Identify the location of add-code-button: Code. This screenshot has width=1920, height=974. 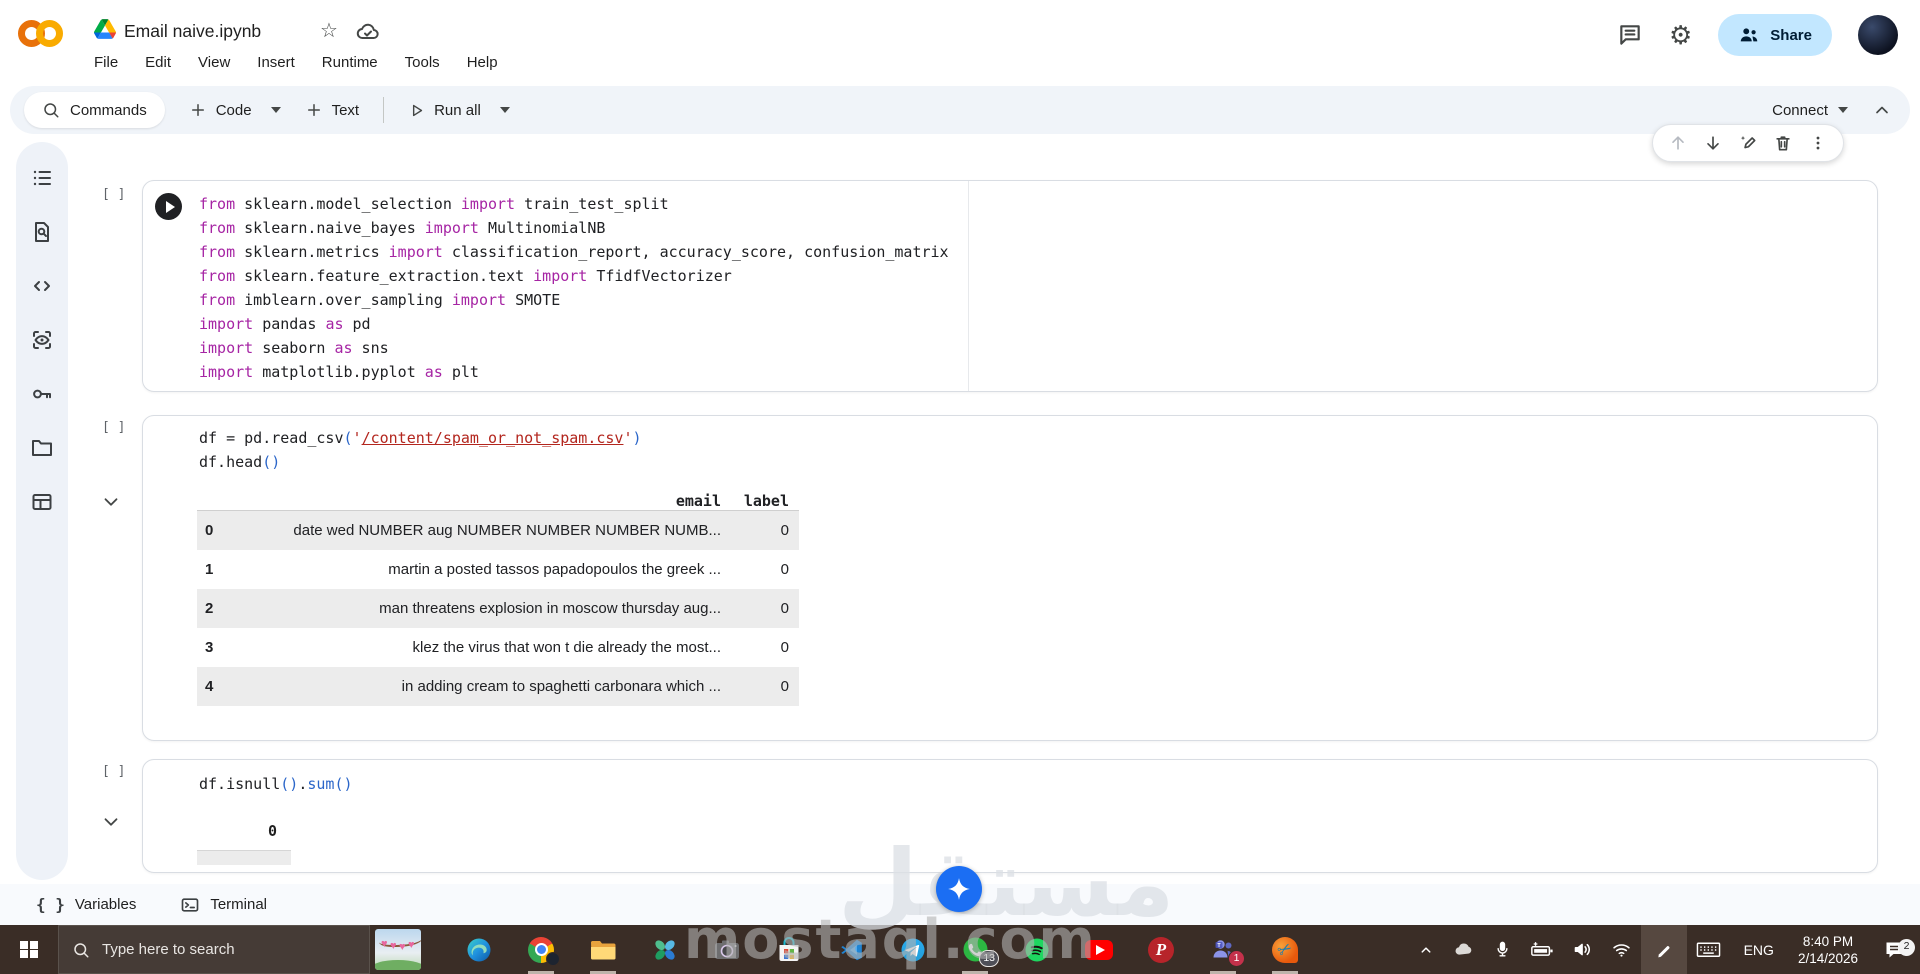
(235, 110).